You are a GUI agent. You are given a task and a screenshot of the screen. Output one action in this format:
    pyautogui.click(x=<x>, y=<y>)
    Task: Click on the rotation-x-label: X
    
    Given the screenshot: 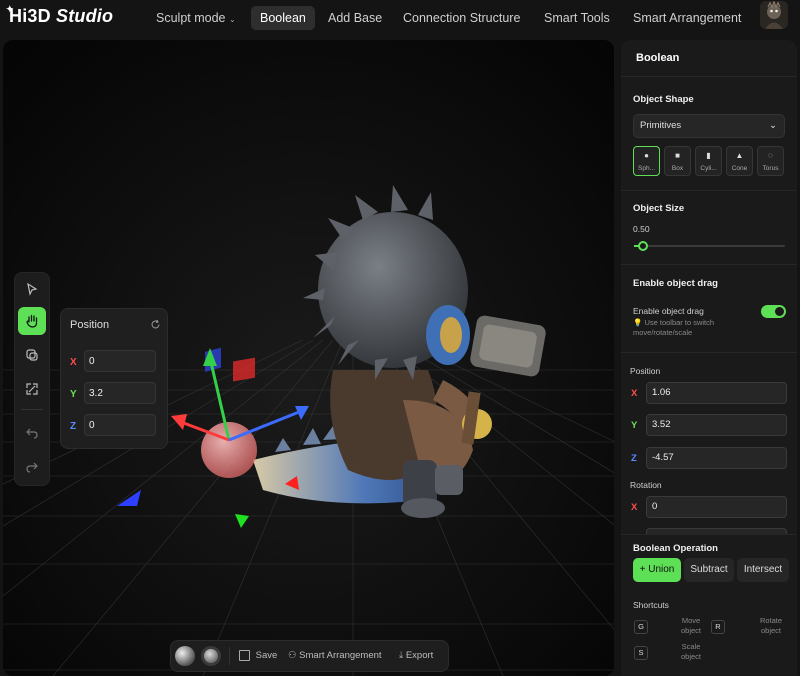 What is the action you would take?
    pyautogui.click(x=634, y=507)
    